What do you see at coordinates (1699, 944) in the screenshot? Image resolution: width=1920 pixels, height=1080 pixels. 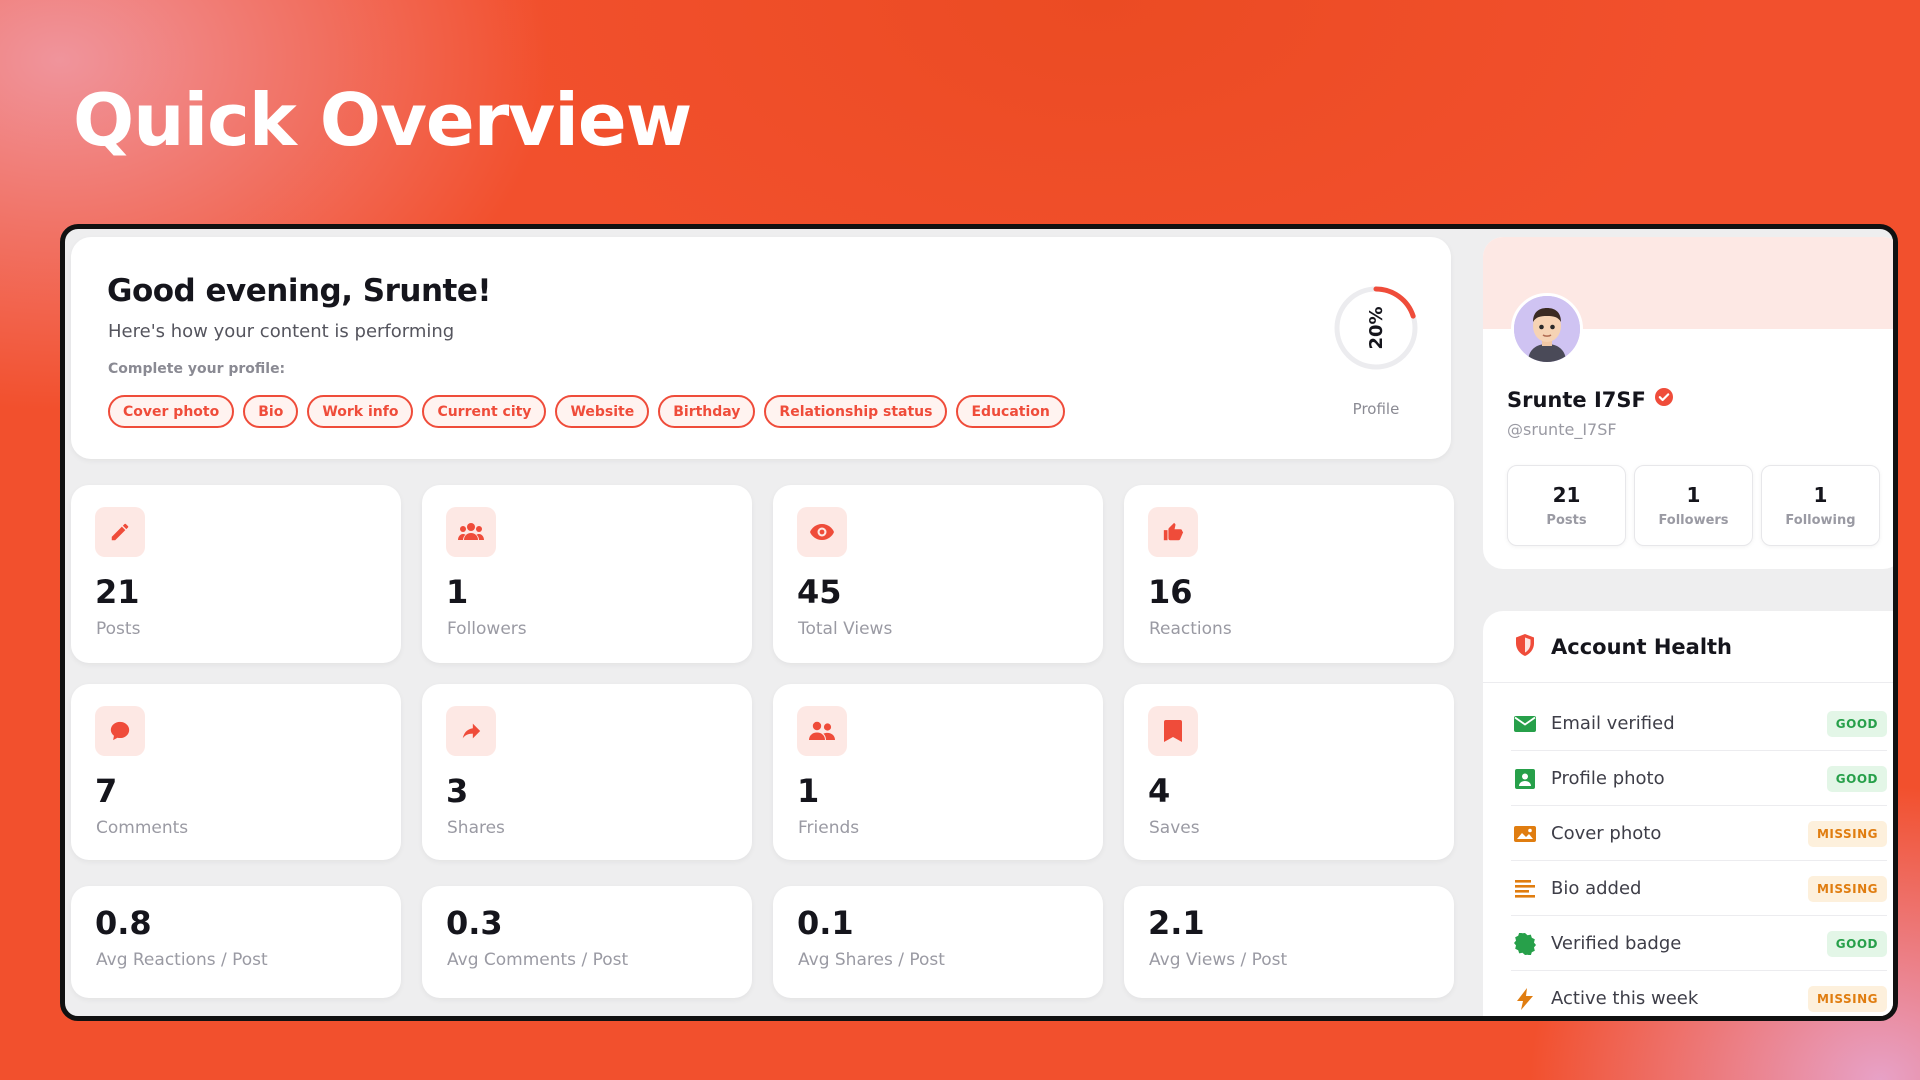 I see `health-row-verified-badge: Verified badge GOOD` at bounding box center [1699, 944].